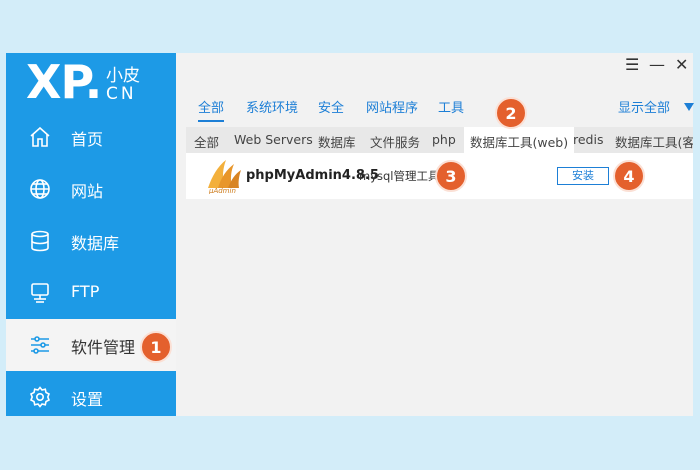 Image resolution: width=700 pixels, height=470 pixels. I want to click on sidebar-item-label: 网站, so click(87, 191).